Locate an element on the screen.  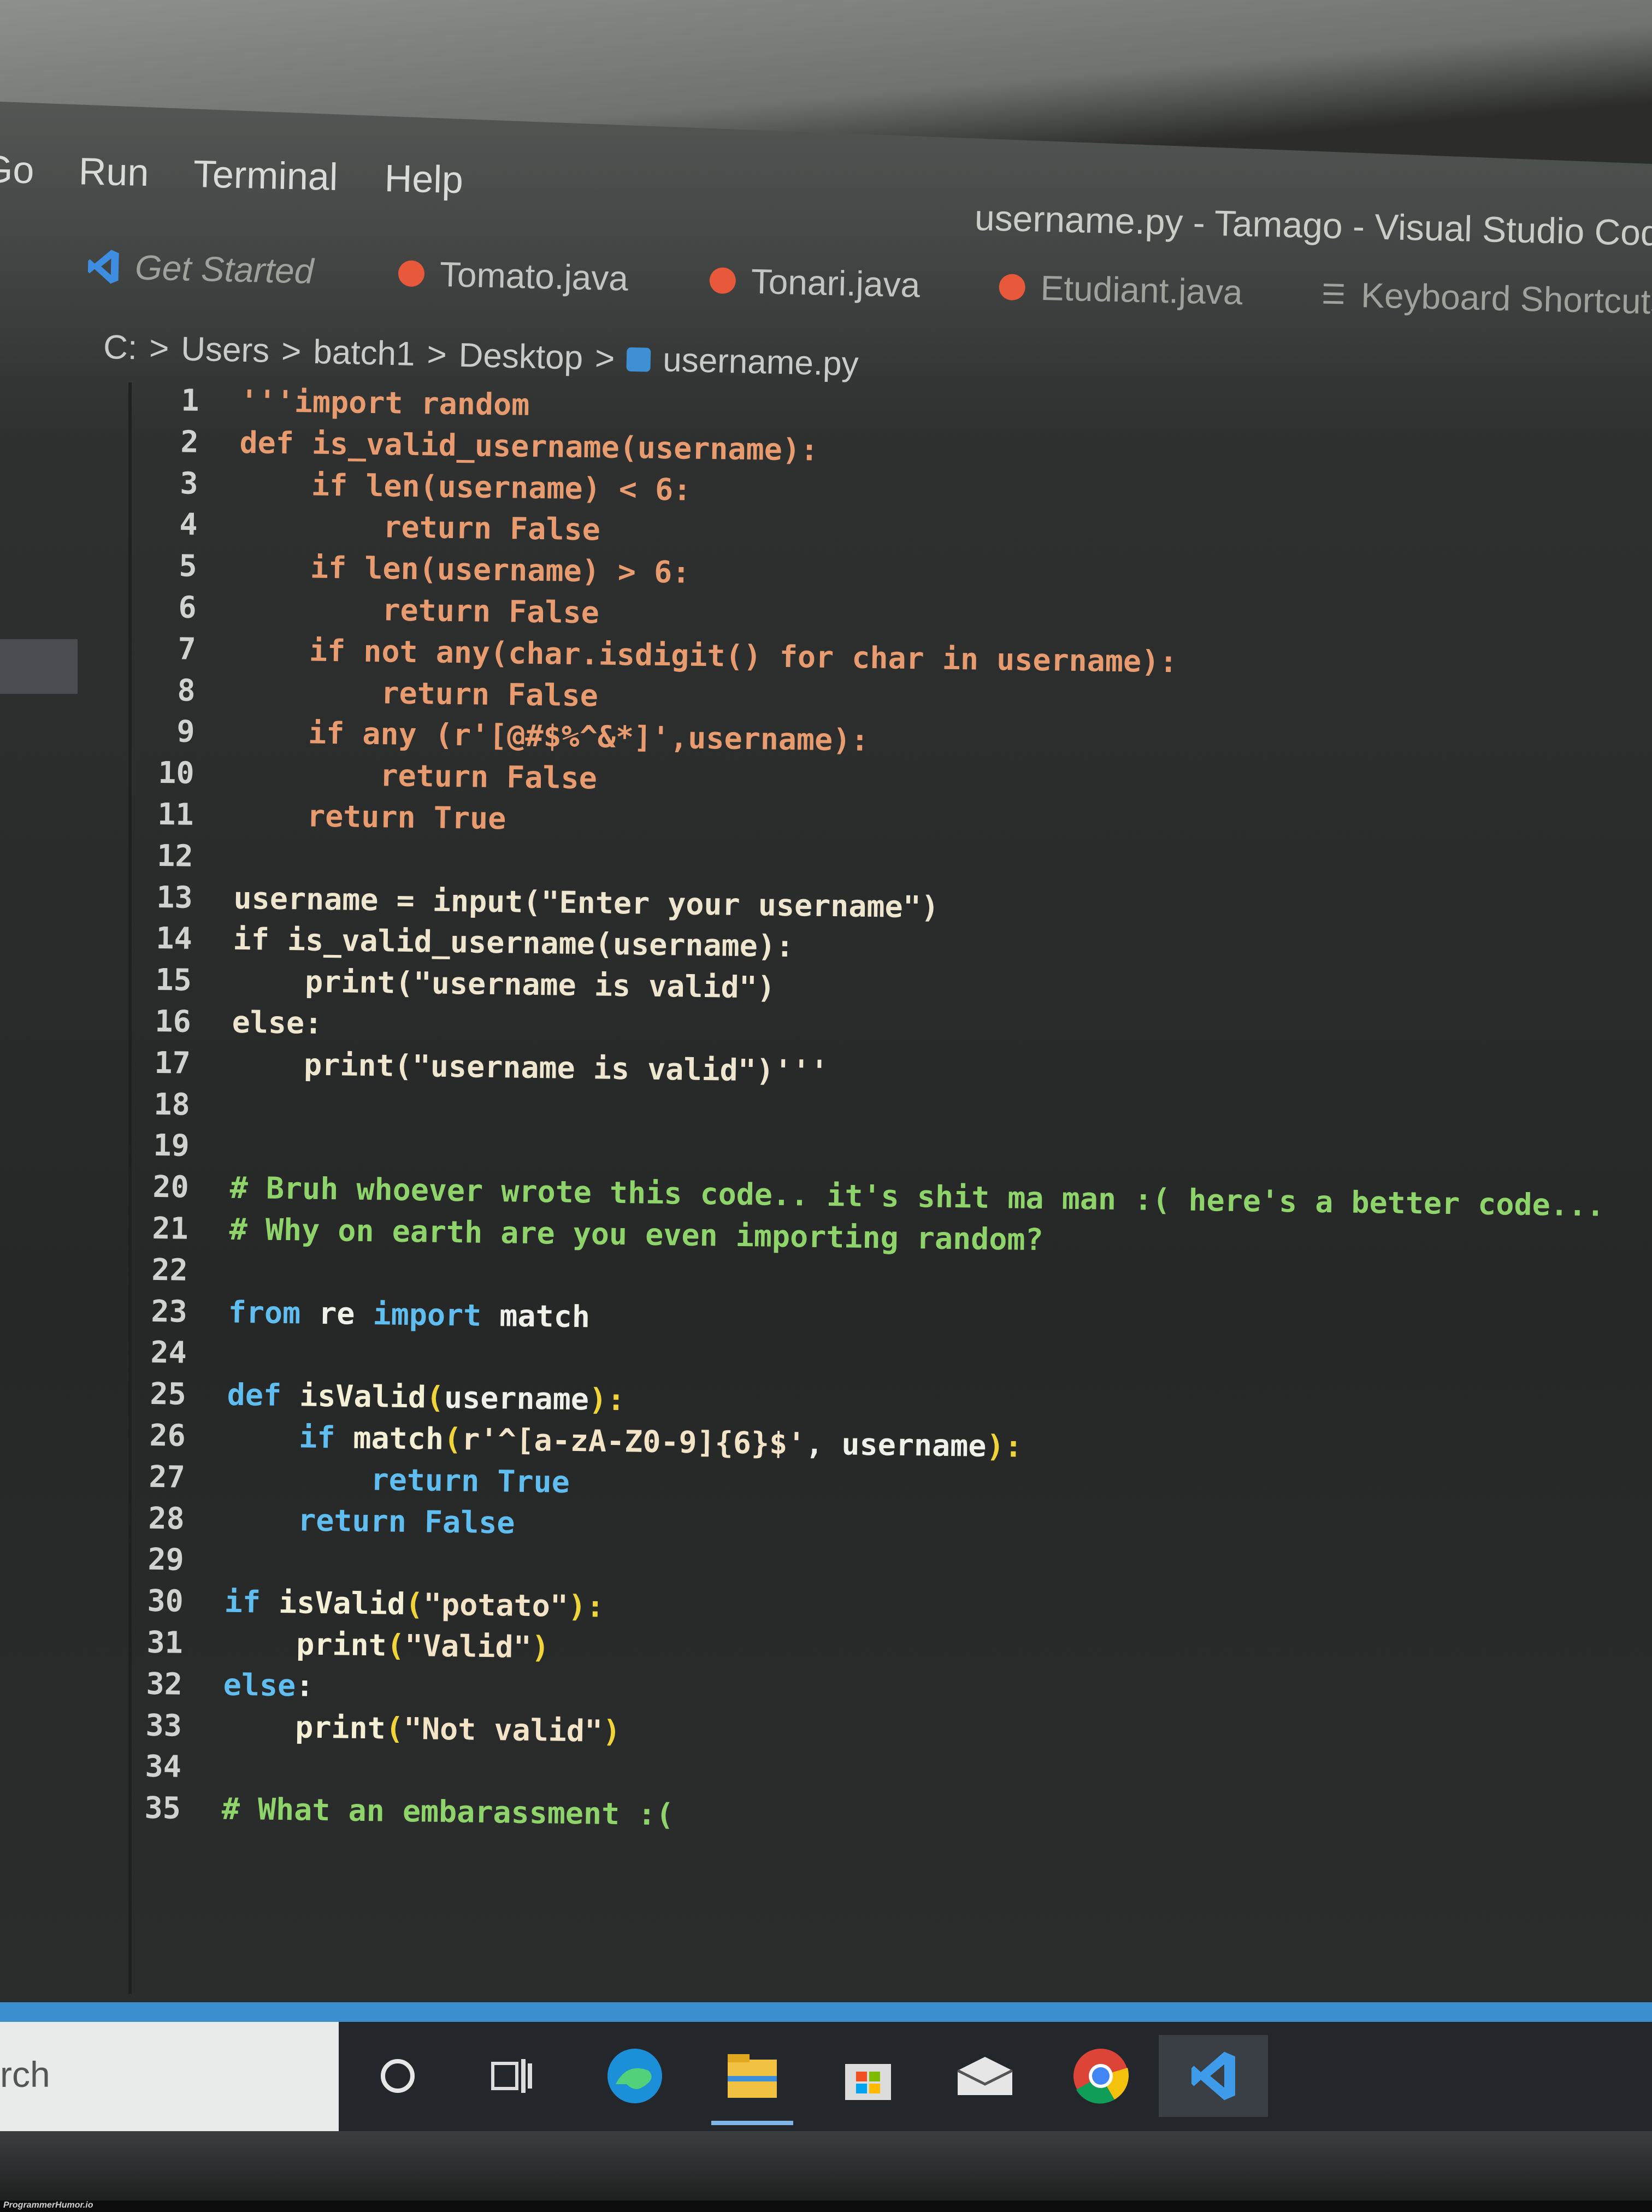
file-explorer-icon is located at coordinates (752, 2076).